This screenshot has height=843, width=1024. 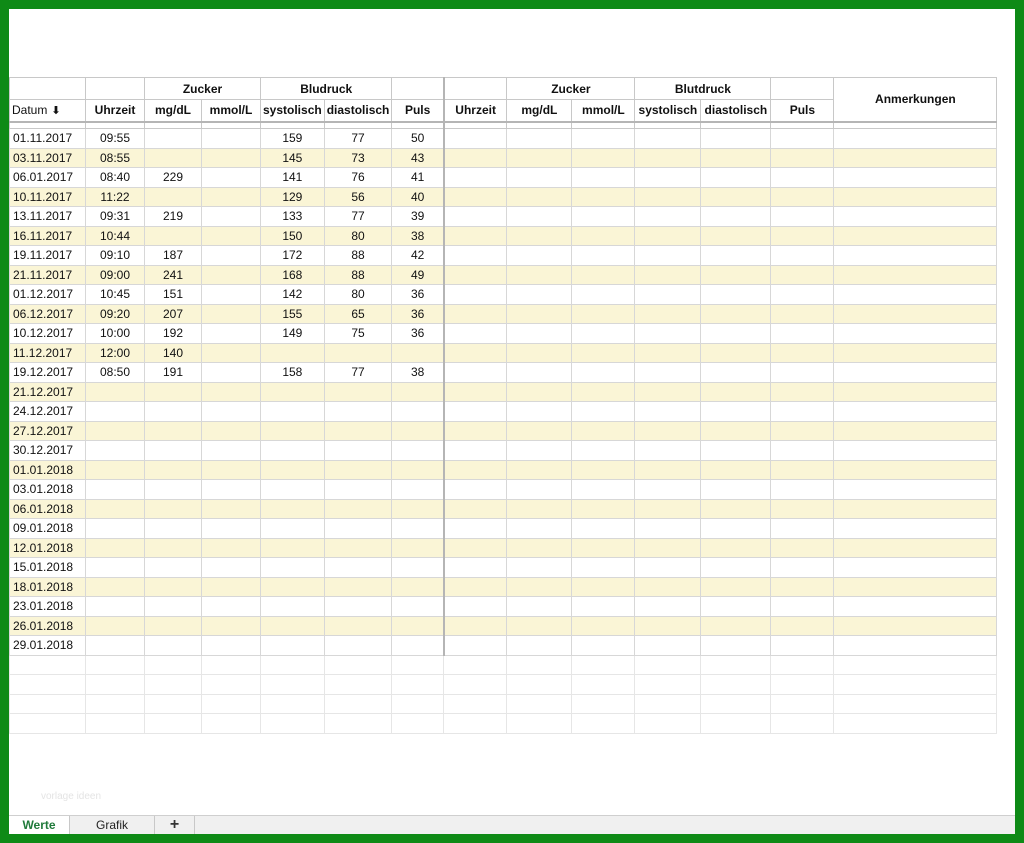 I want to click on header-group-bludruck: Bludruck, so click(x=326, y=88).